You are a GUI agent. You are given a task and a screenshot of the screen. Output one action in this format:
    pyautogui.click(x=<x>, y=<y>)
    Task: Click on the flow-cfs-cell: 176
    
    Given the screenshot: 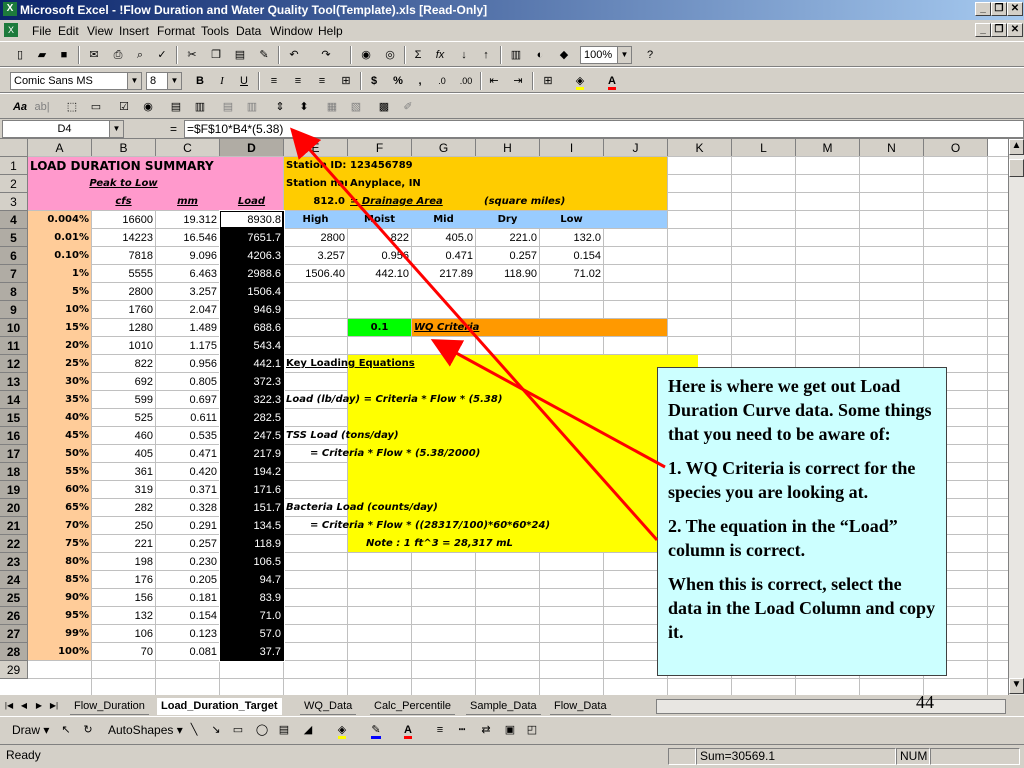 What is the action you would take?
    pyautogui.click(x=123, y=580)
    